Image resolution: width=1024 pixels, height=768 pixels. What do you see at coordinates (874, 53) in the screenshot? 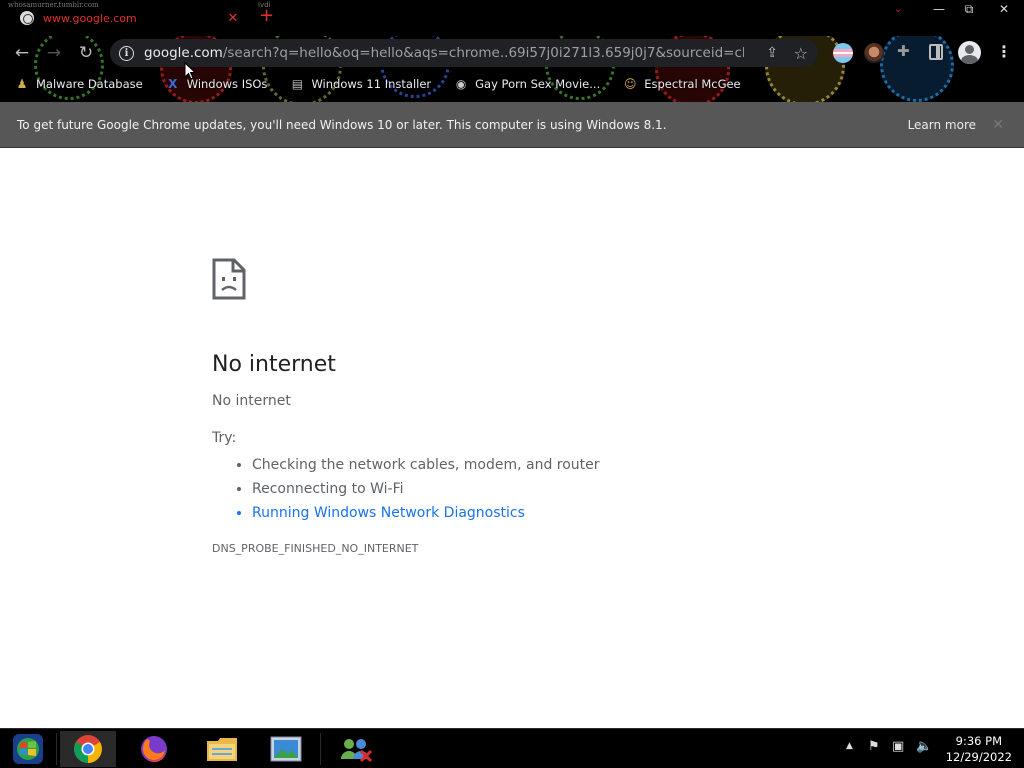
I see `extension-avatar-icon` at bounding box center [874, 53].